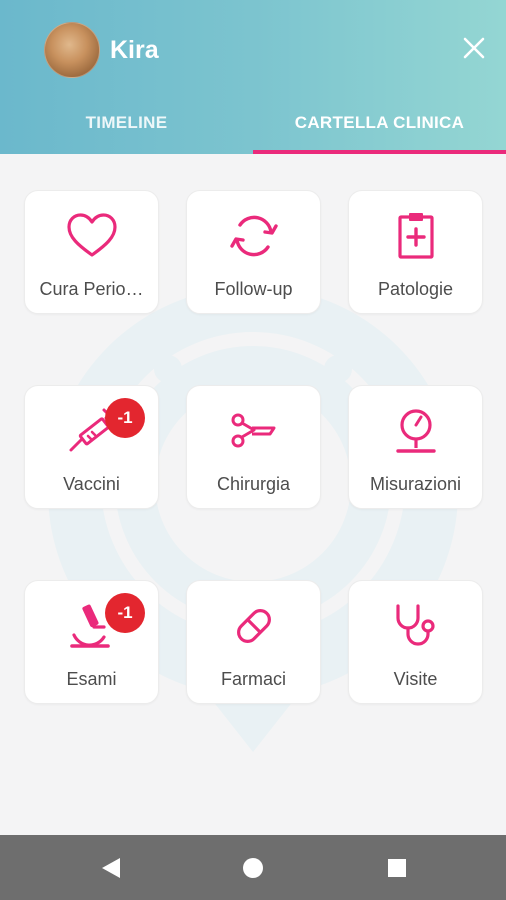 The height and width of the screenshot is (900, 506). What do you see at coordinates (254, 431) in the screenshot?
I see `scissors-icon` at bounding box center [254, 431].